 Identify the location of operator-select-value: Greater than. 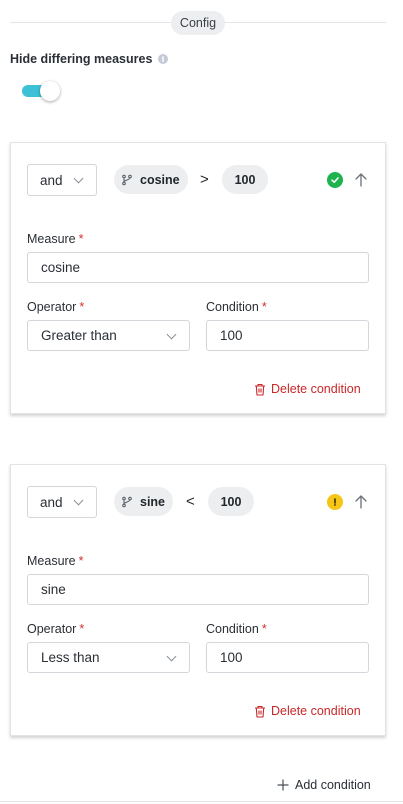
(79, 335).